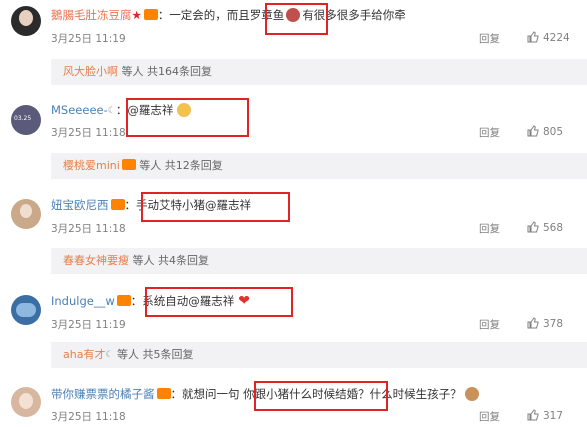 The height and width of the screenshot is (427, 587). What do you see at coordinates (319, 261) in the screenshot?
I see `reply-summary: 春春女神要瘦 等人 共4条回复` at bounding box center [319, 261].